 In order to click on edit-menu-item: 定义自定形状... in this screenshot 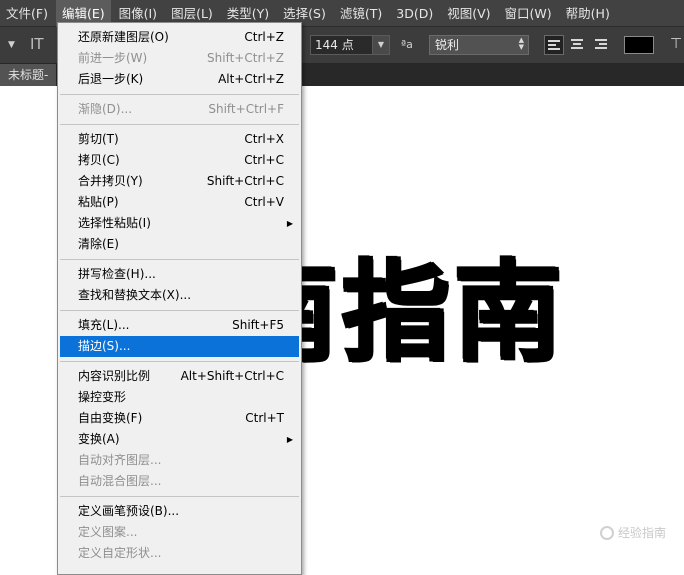, I will do `click(179, 553)`.